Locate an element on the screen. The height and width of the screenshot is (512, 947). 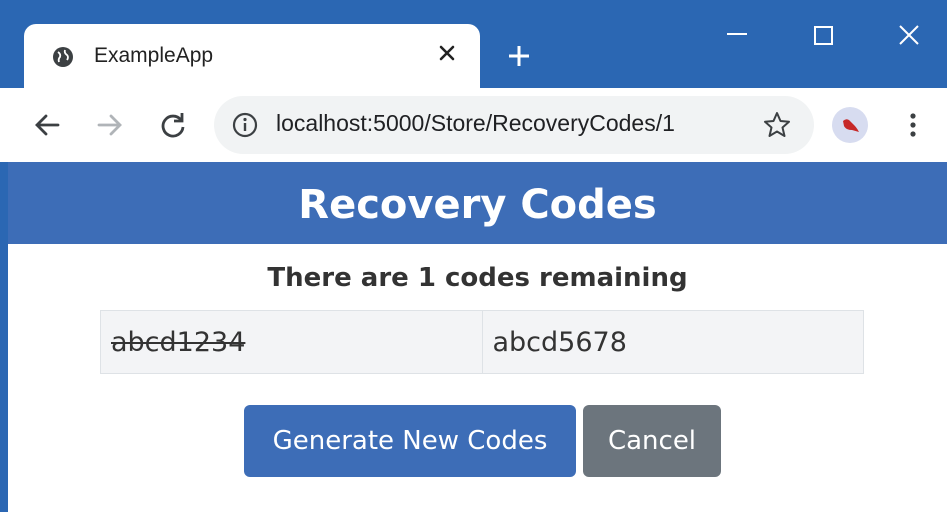
star-icon is located at coordinates (777, 125).